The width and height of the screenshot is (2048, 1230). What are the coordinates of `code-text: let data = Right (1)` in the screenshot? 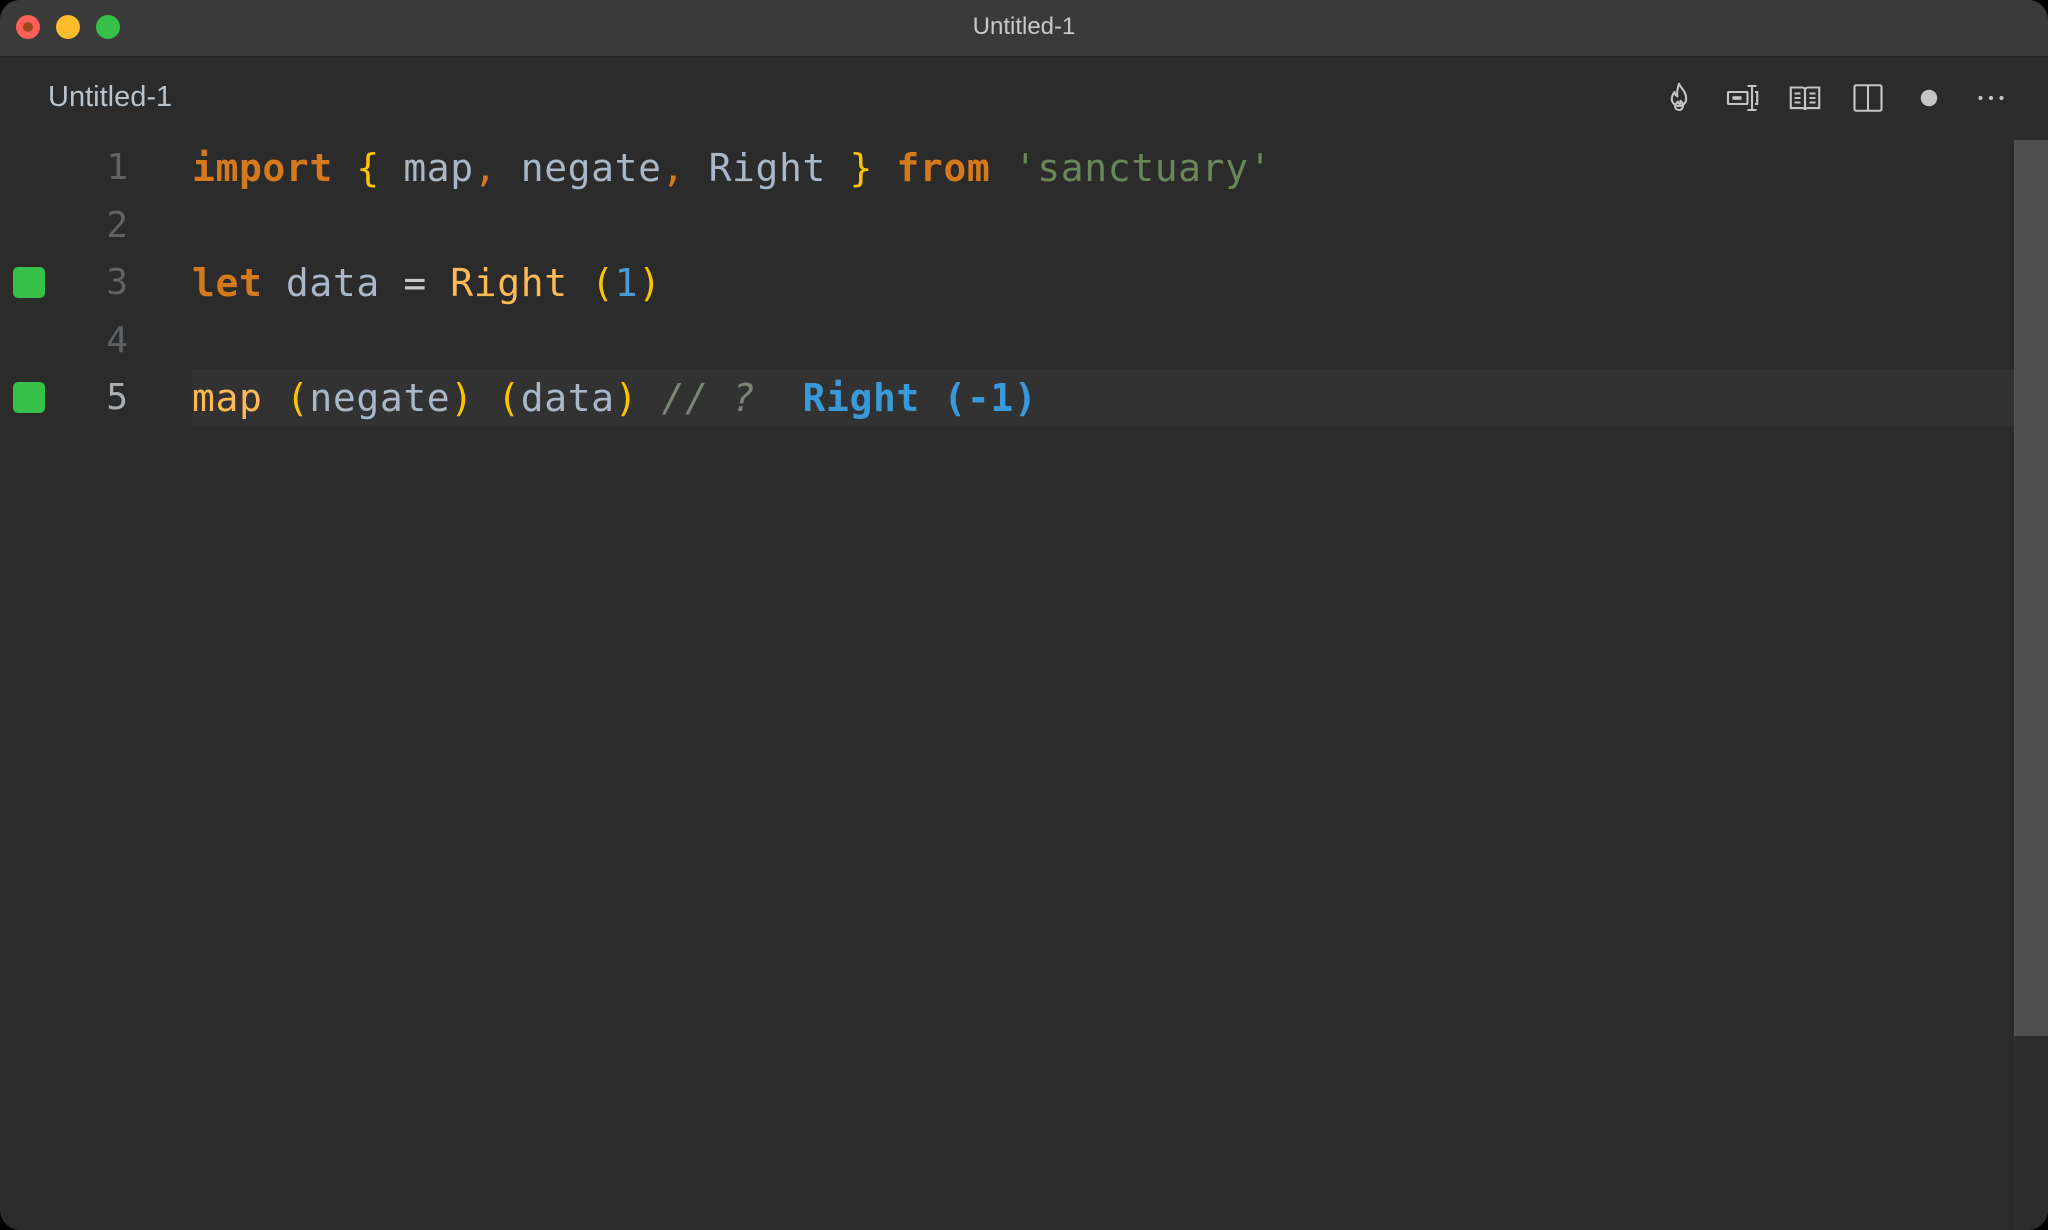 It's located at (427, 283).